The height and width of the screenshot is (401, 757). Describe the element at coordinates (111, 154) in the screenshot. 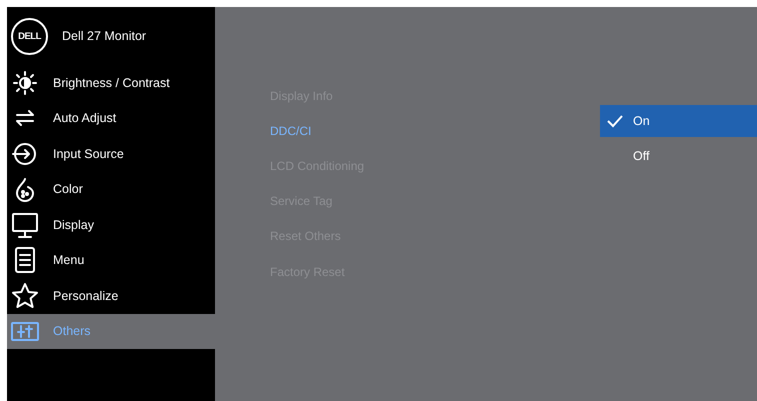

I see `menu-item: Input Source` at that location.